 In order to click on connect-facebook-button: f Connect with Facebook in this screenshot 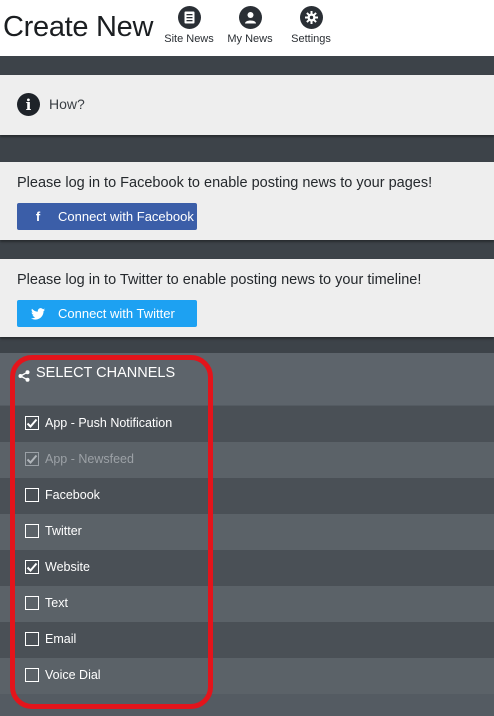, I will do `click(107, 216)`.